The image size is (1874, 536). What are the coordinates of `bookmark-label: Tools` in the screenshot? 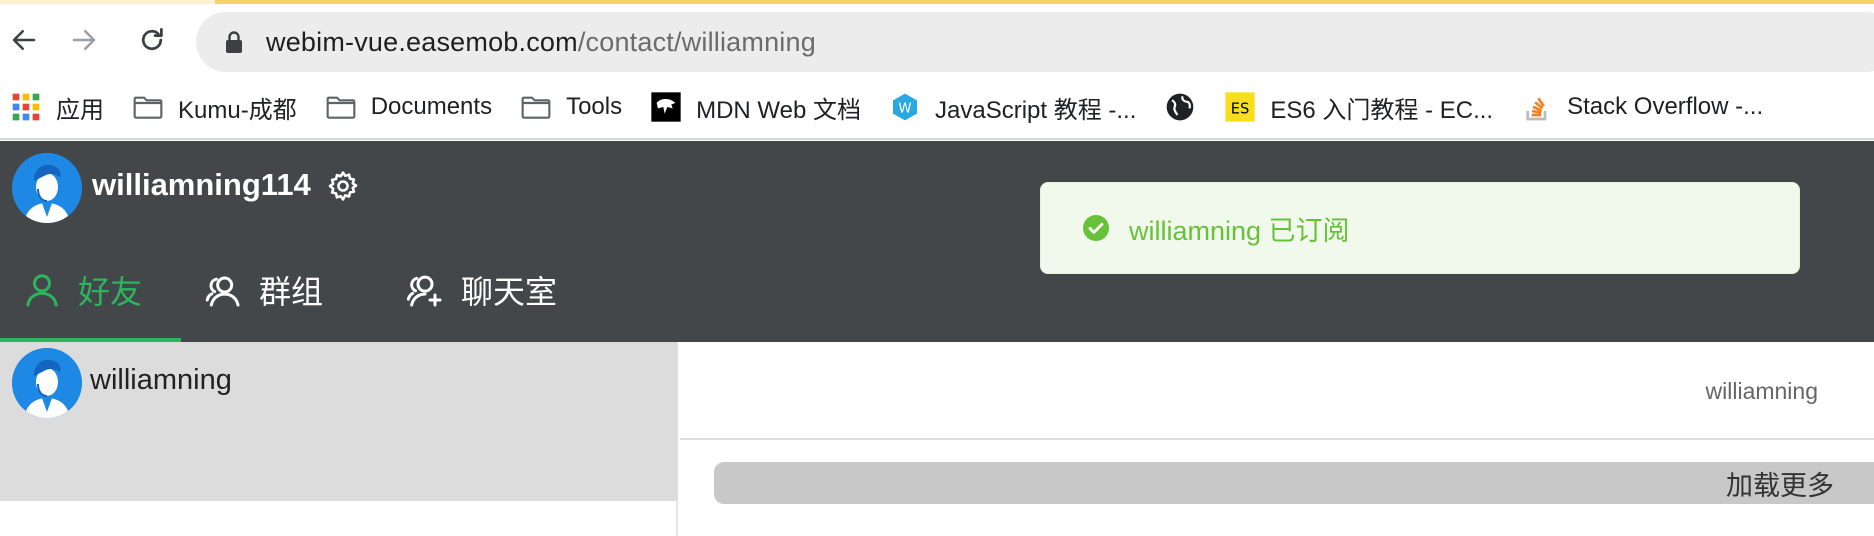 It's located at (594, 106).